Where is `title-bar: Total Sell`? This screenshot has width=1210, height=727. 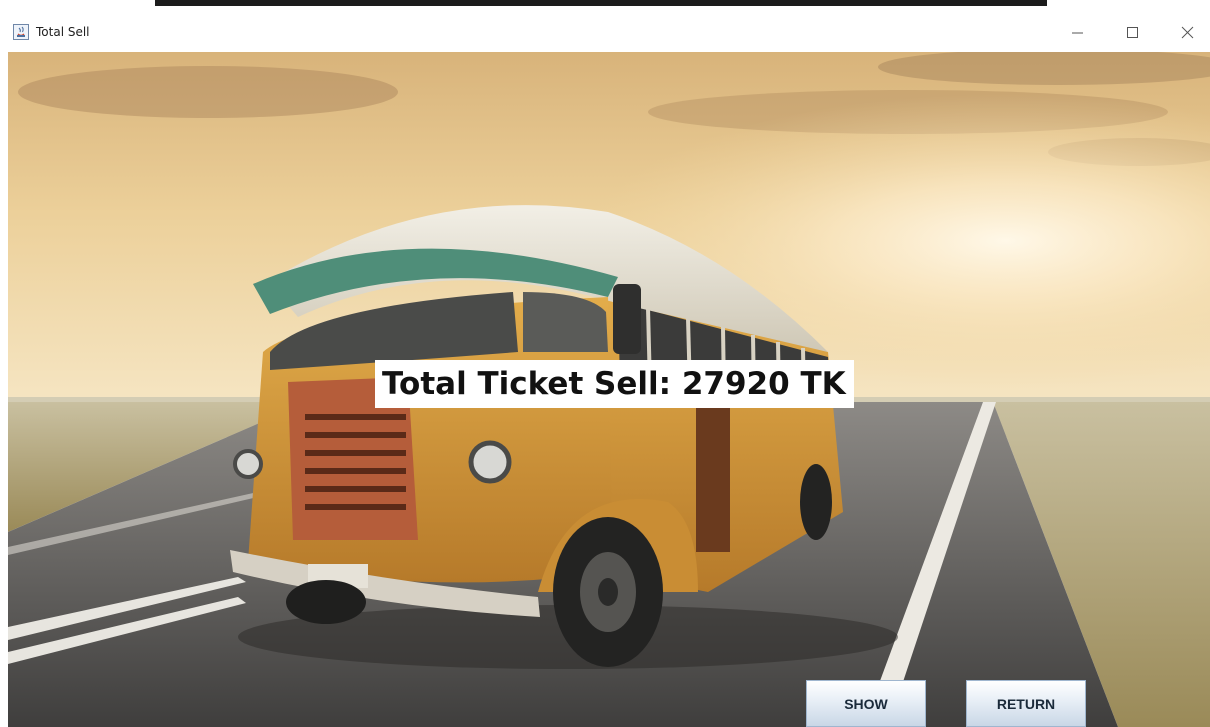
title-bar: Total Sell is located at coordinates (605, 33).